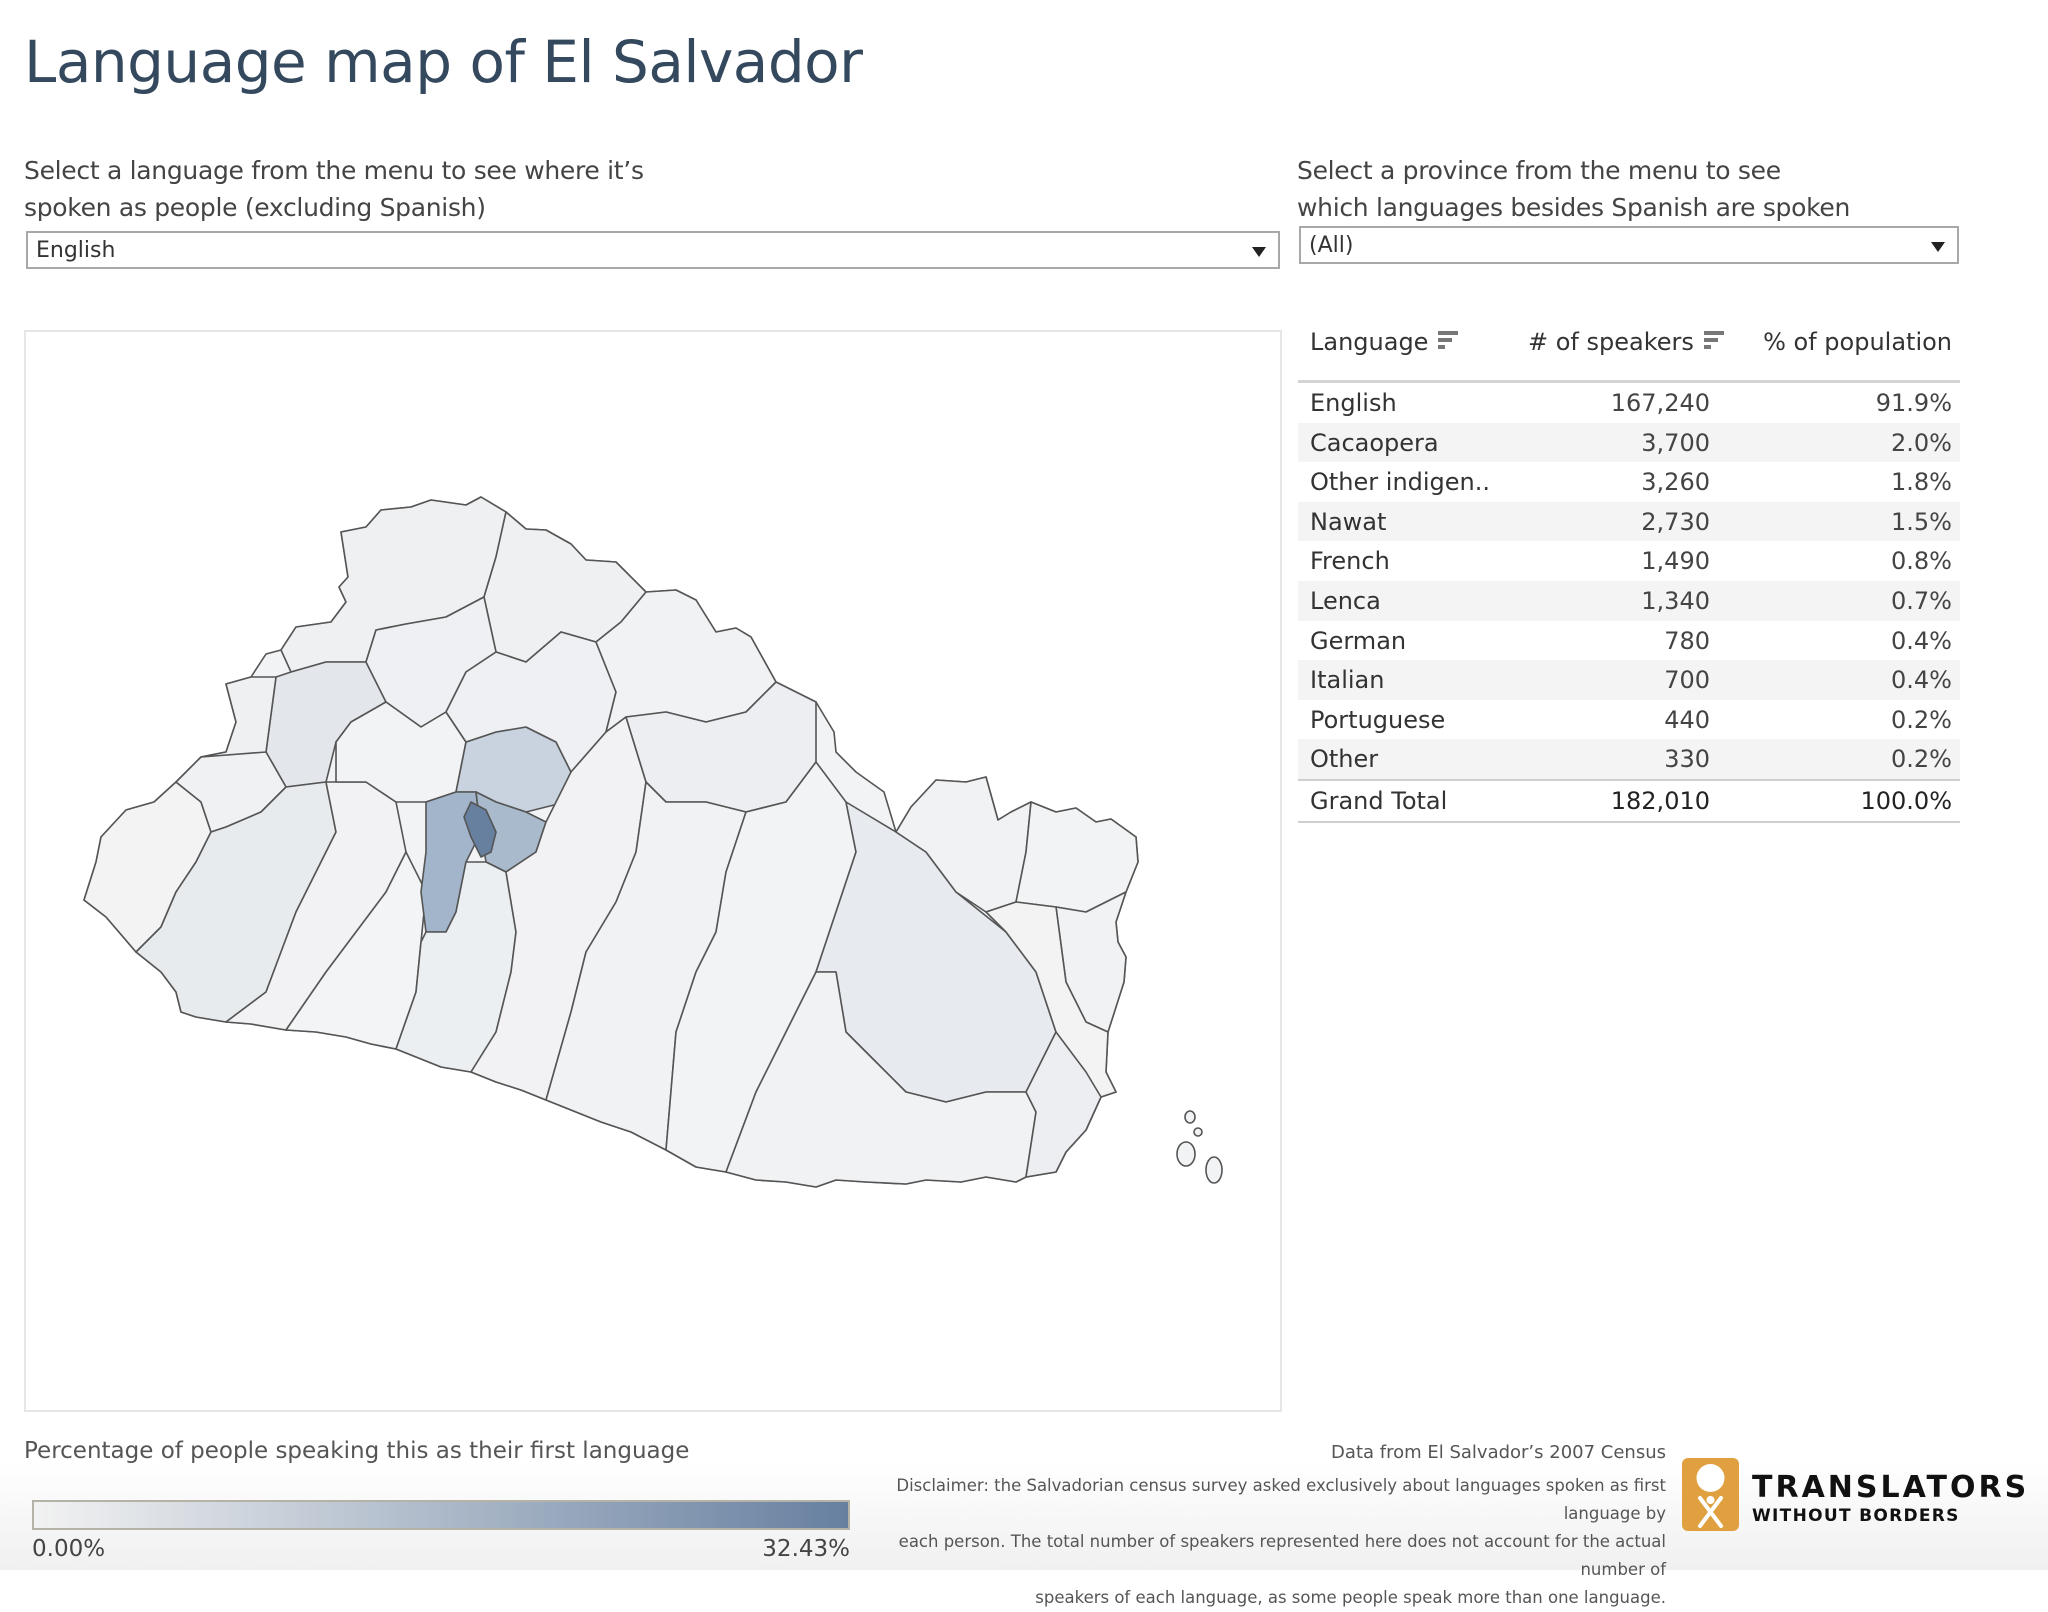 The height and width of the screenshot is (1612, 2048). Describe the element at coordinates (1629, 759) in the screenshot. I see `table-row: Other 330 0.2%` at that location.